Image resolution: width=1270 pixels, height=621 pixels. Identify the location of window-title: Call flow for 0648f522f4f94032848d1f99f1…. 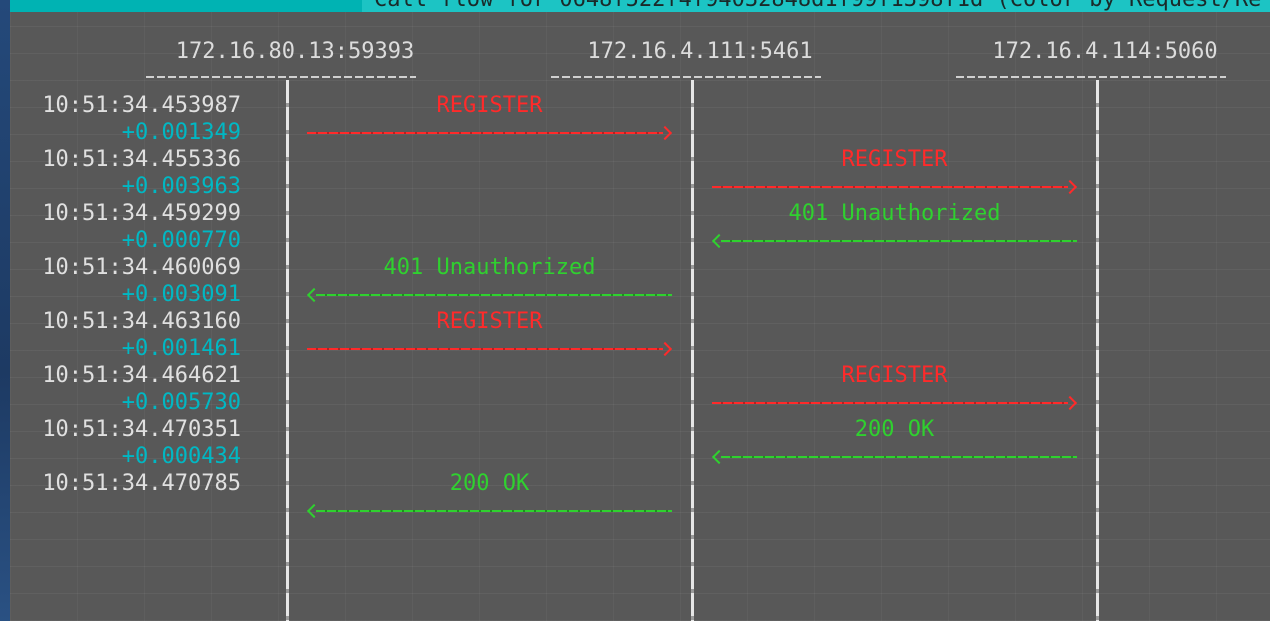
(817, 6).